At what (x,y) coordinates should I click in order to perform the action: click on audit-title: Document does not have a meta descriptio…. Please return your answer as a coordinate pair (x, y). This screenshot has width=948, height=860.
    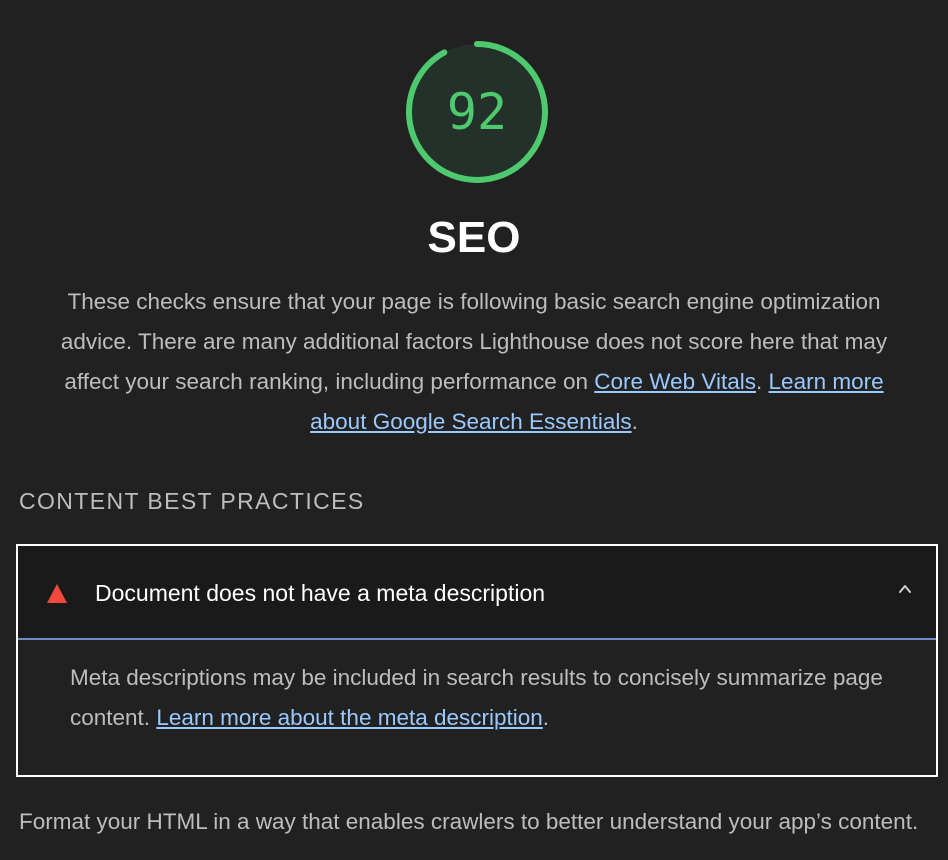
    Looking at the image, I should click on (320, 593).